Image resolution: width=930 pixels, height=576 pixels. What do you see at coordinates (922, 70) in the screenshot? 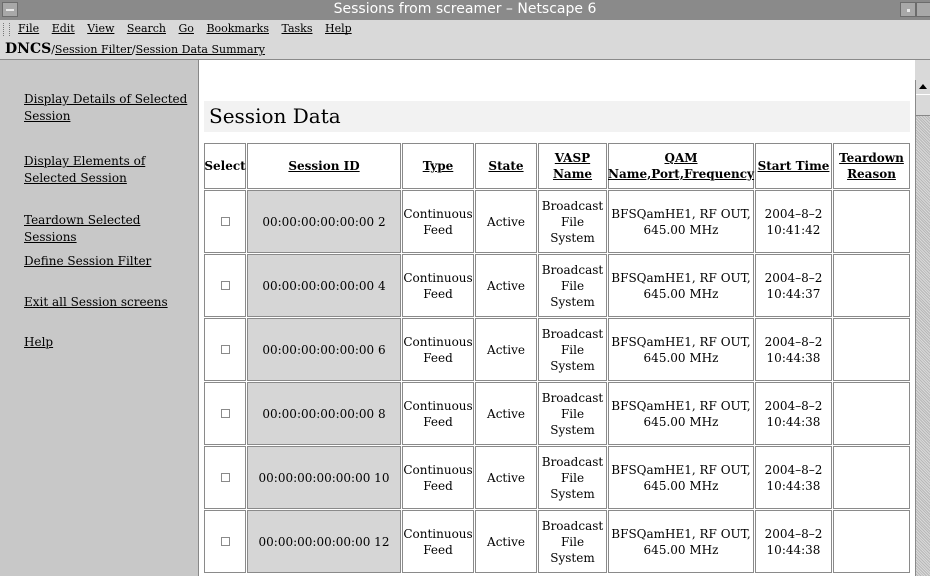
I see `scrollbar-top-area` at bounding box center [922, 70].